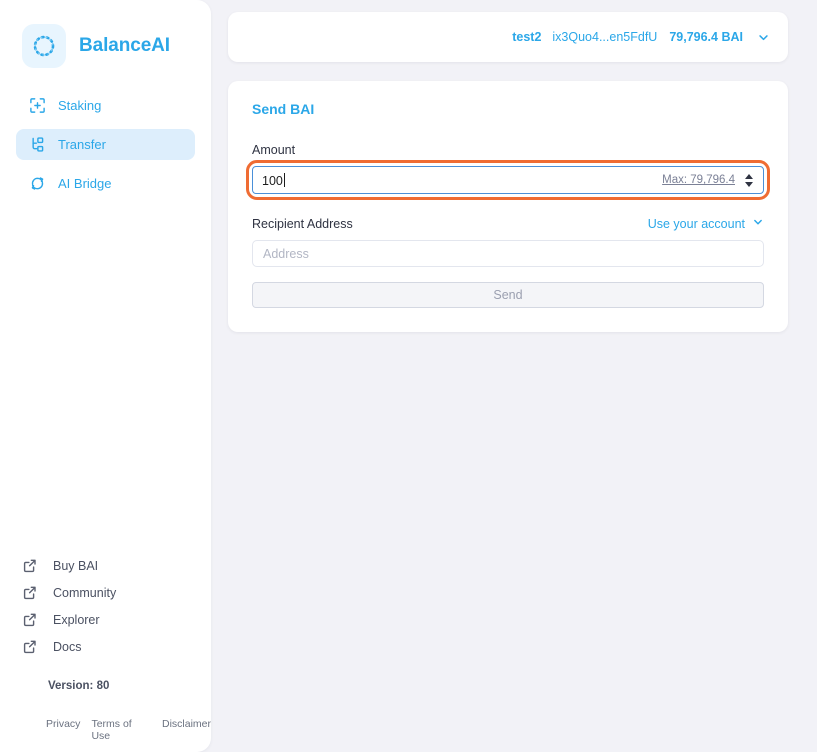 This screenshot has width=817, height=752. Describe the element at coordinates (186, 730) in the screenshot. I see `legal-link-disclaimer: Disclaimer` at that location.